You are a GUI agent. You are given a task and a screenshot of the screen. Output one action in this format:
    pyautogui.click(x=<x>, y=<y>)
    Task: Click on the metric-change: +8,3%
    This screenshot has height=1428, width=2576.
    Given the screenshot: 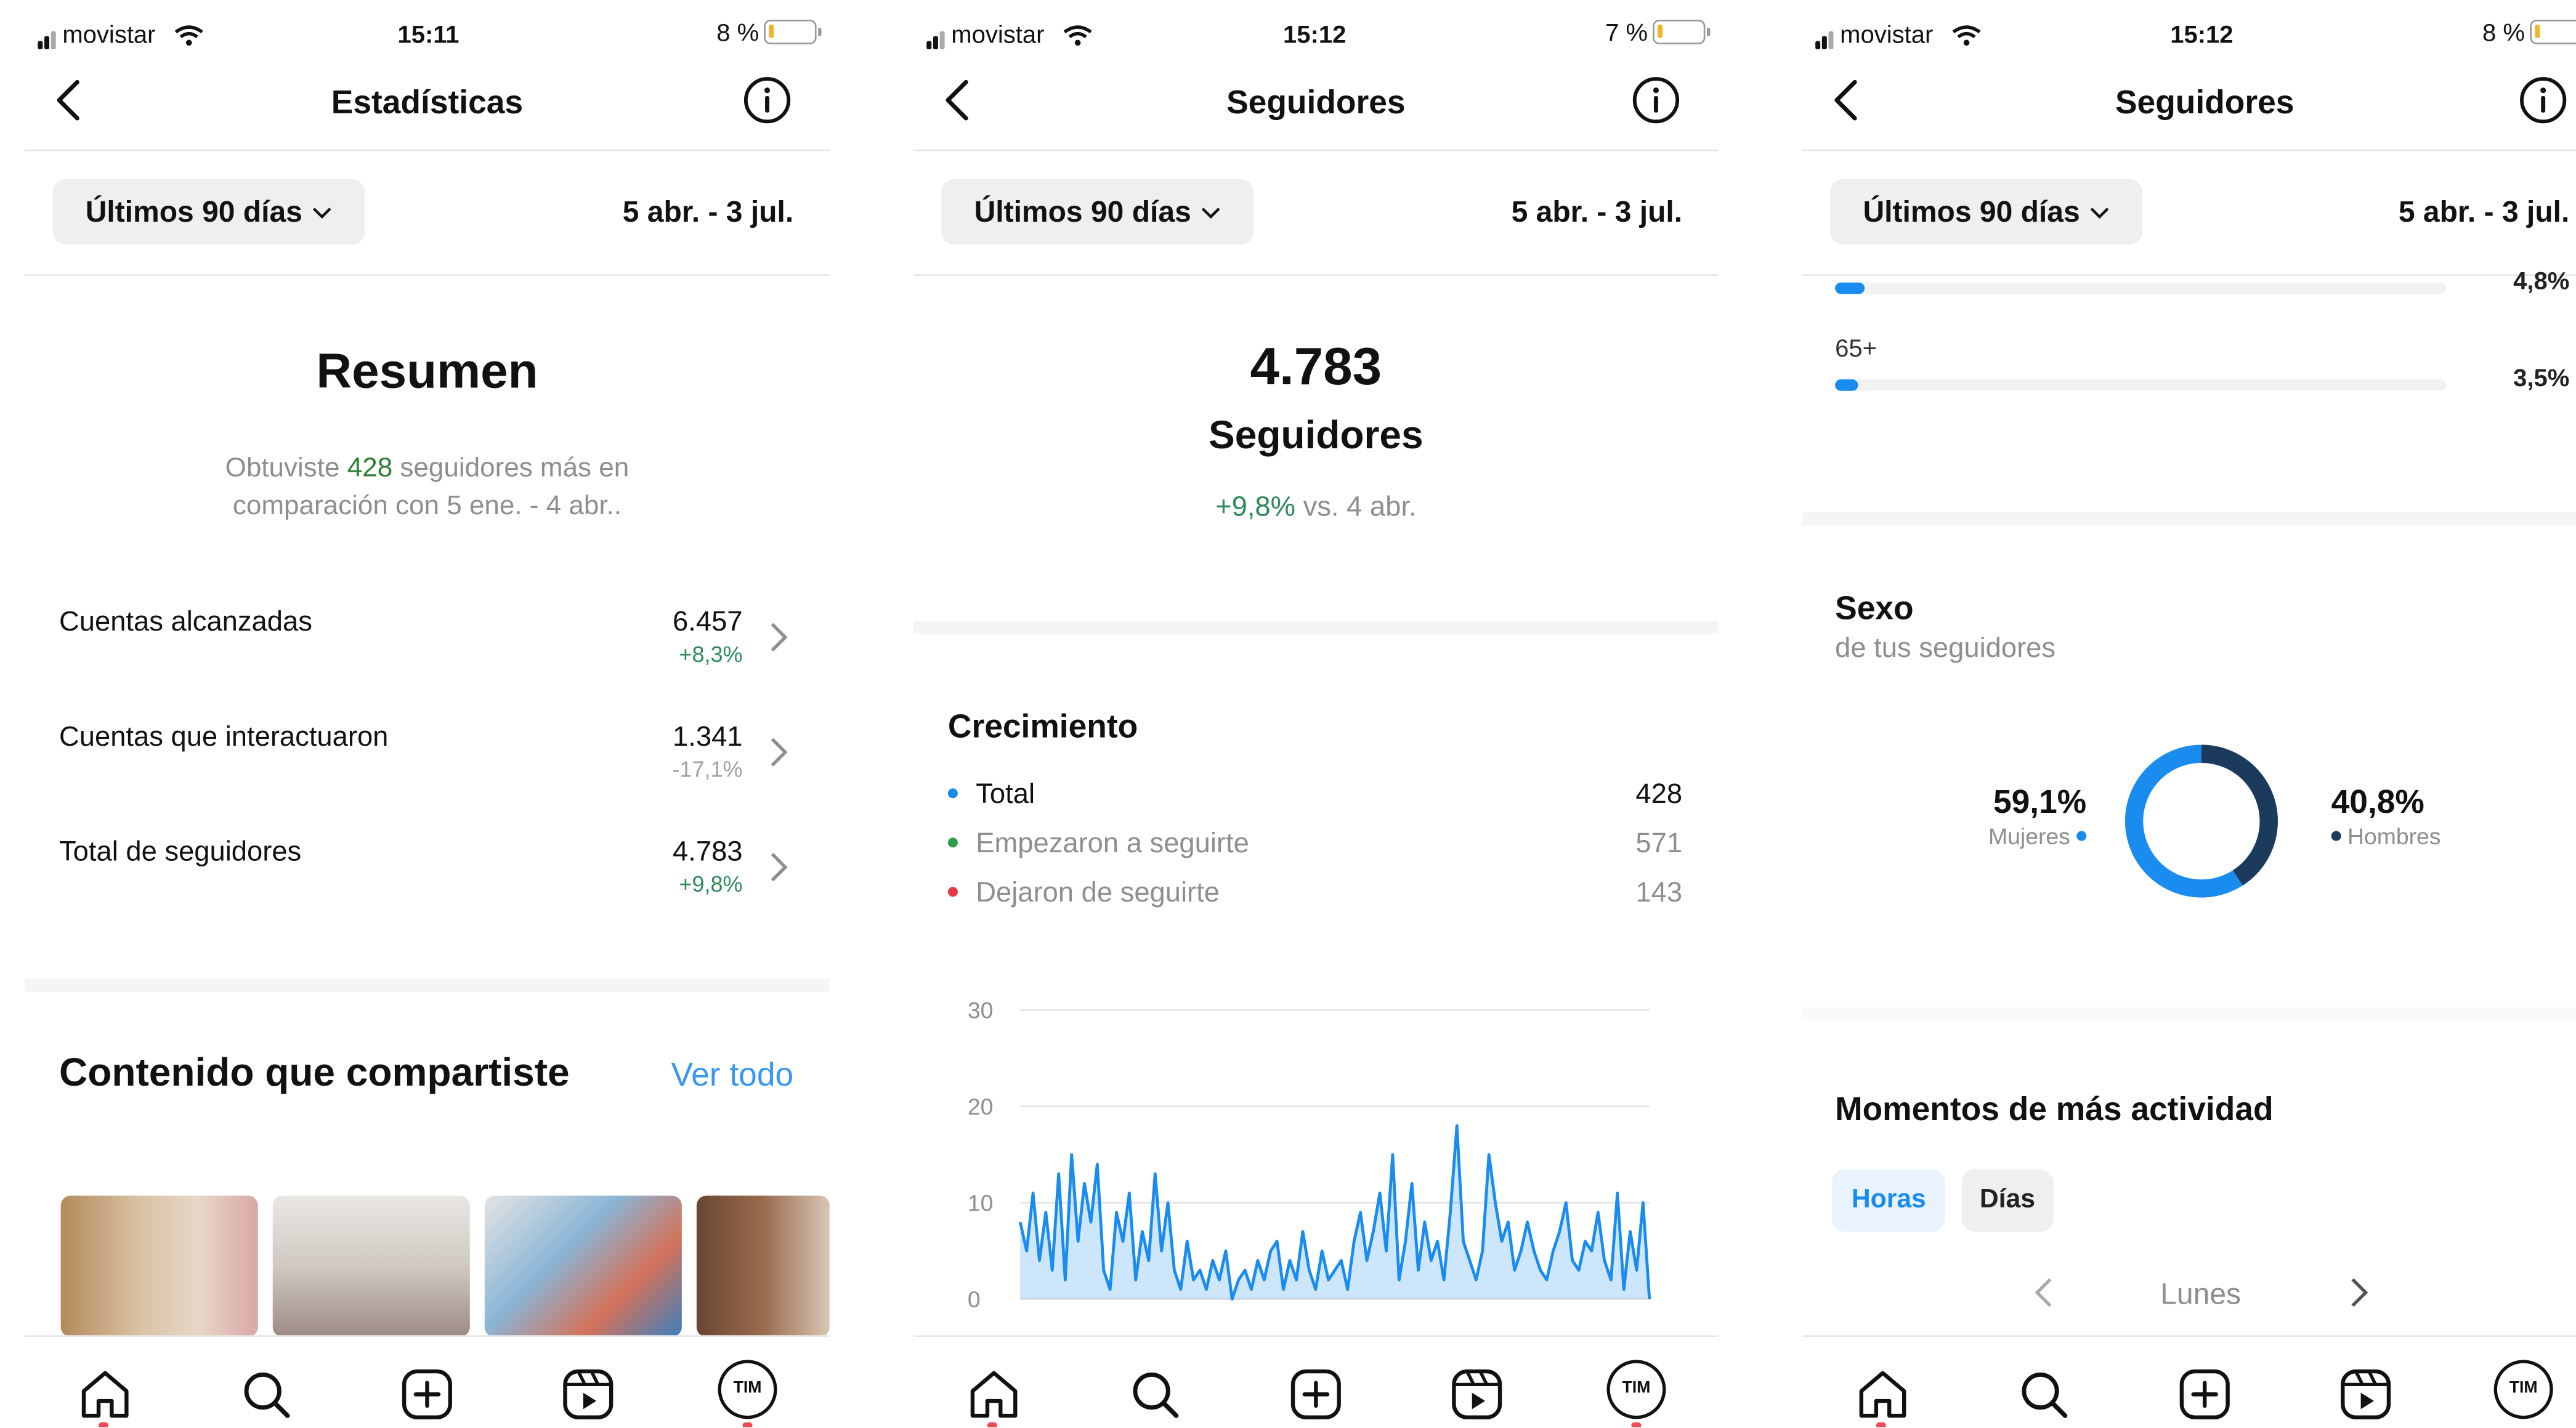 What is the action you would take?
    pyautogui.click(x=711, y=654)
    